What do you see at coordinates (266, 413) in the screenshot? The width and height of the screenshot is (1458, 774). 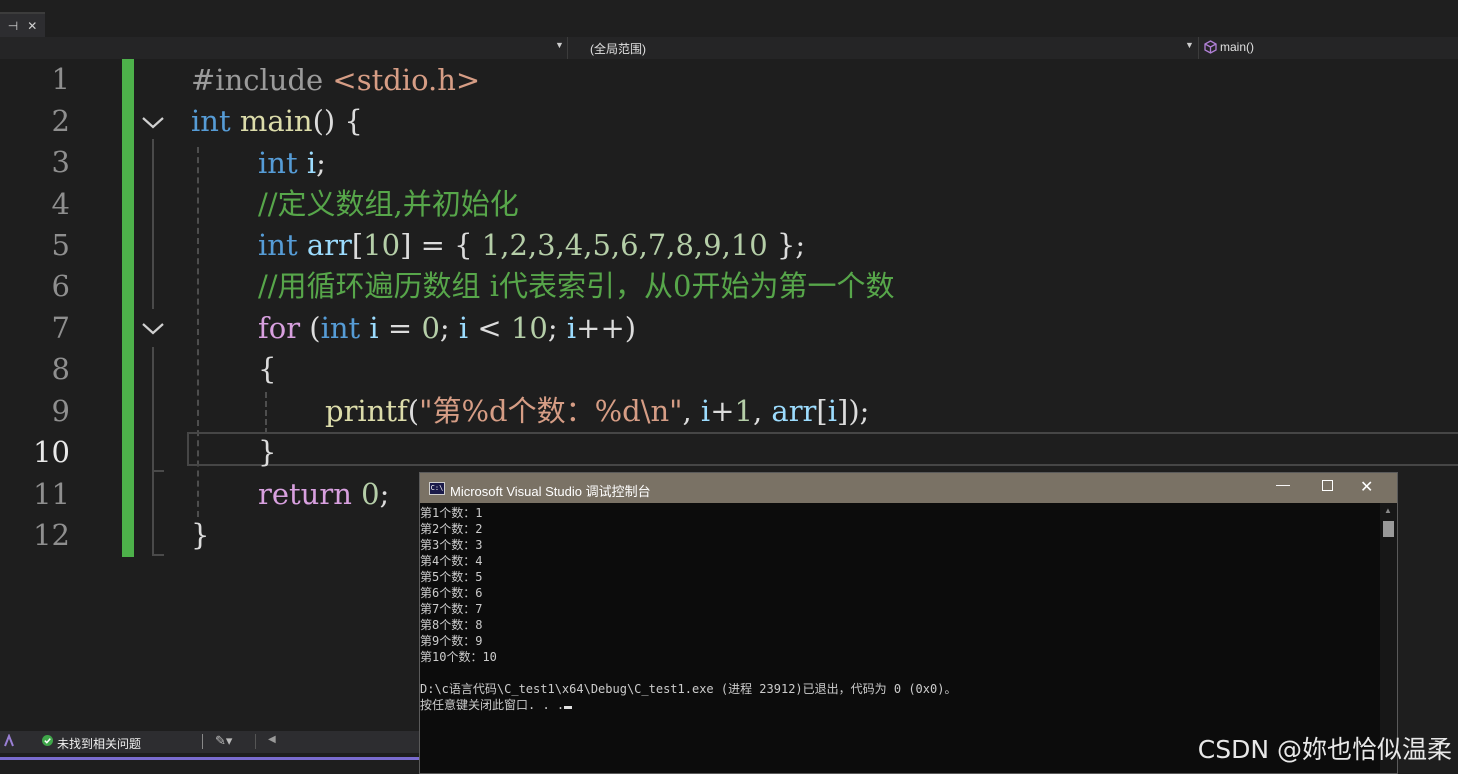 I see `indent-guide` at bounding box center [266, 413].